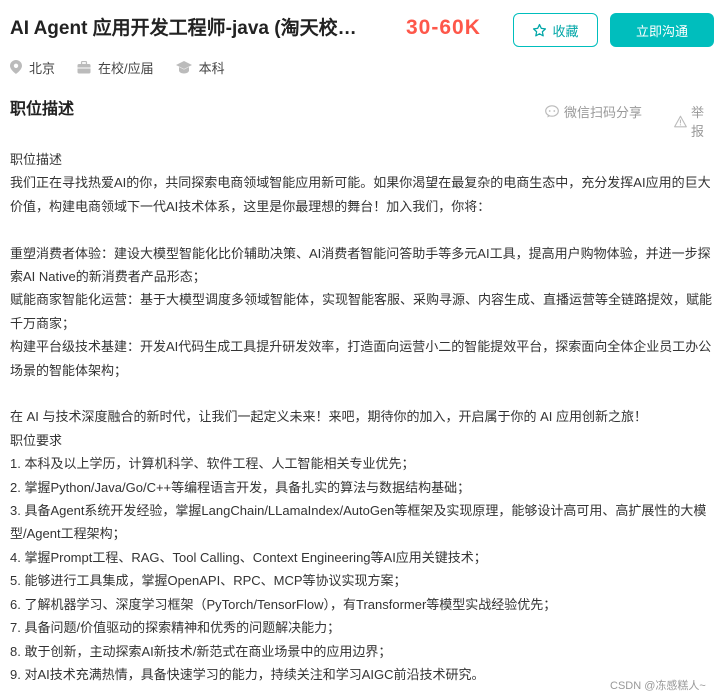 Image resolution: width=727 pixels, height=698 pixels. I want to click on description-line: 5. 能够进行工具集成，掌握OpenAPI、RPC、MCP等协议实现方案；, so click(208, 581).